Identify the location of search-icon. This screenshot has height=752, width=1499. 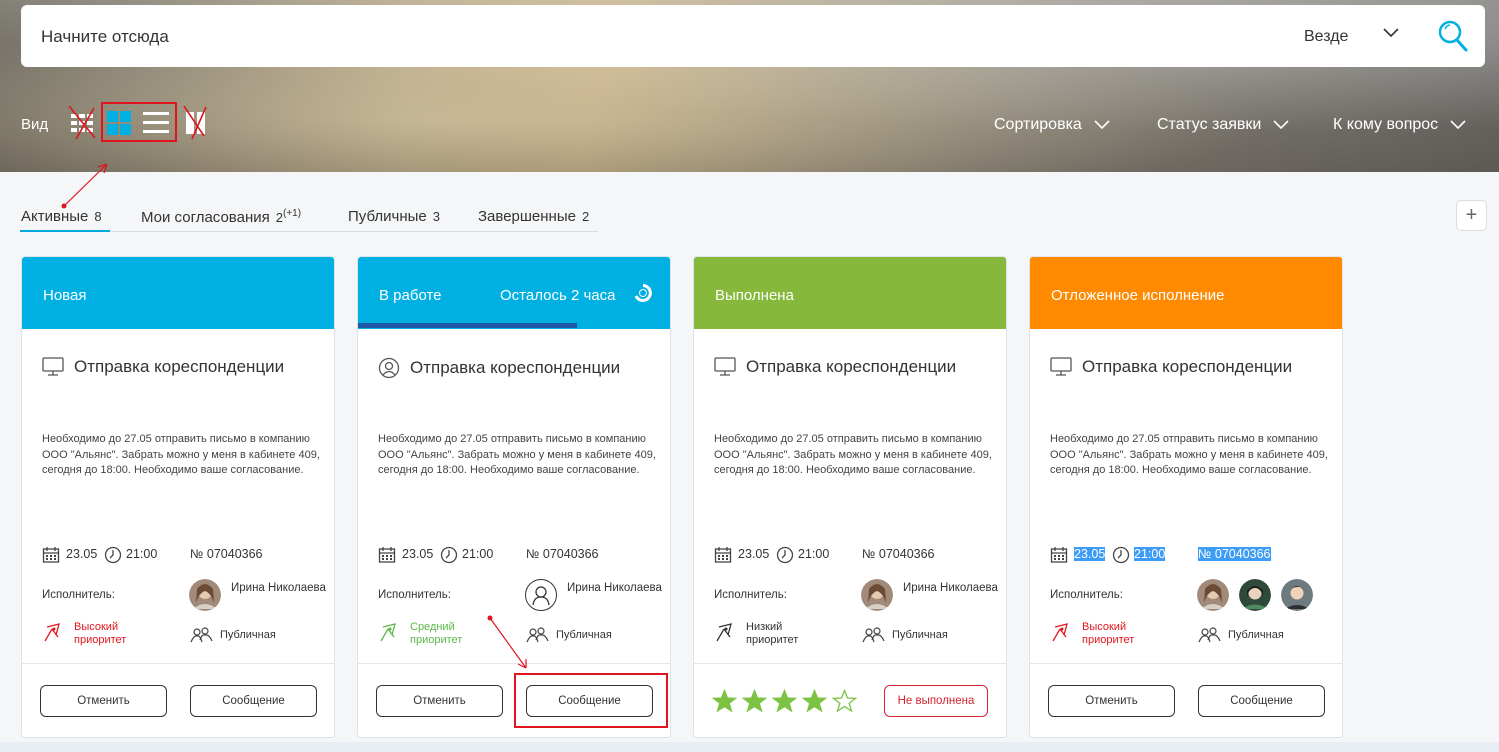
(1453, 36).